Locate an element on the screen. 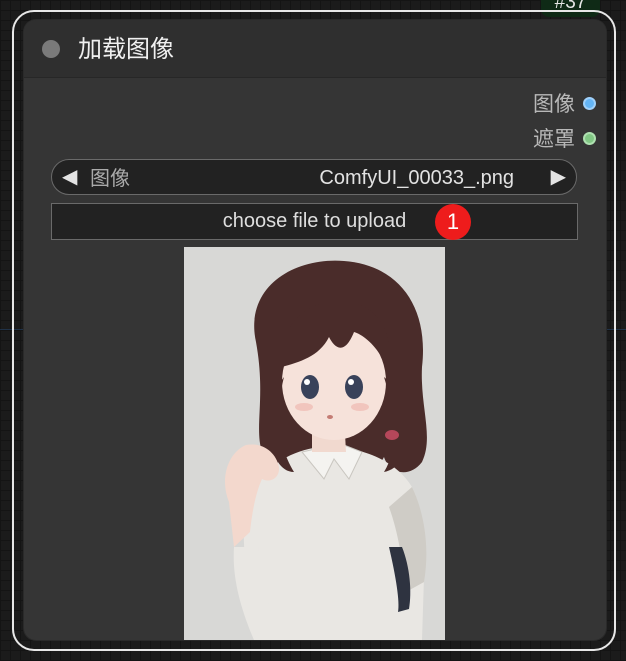  output-mask-slot-icon is located at coordinates (589, 138).